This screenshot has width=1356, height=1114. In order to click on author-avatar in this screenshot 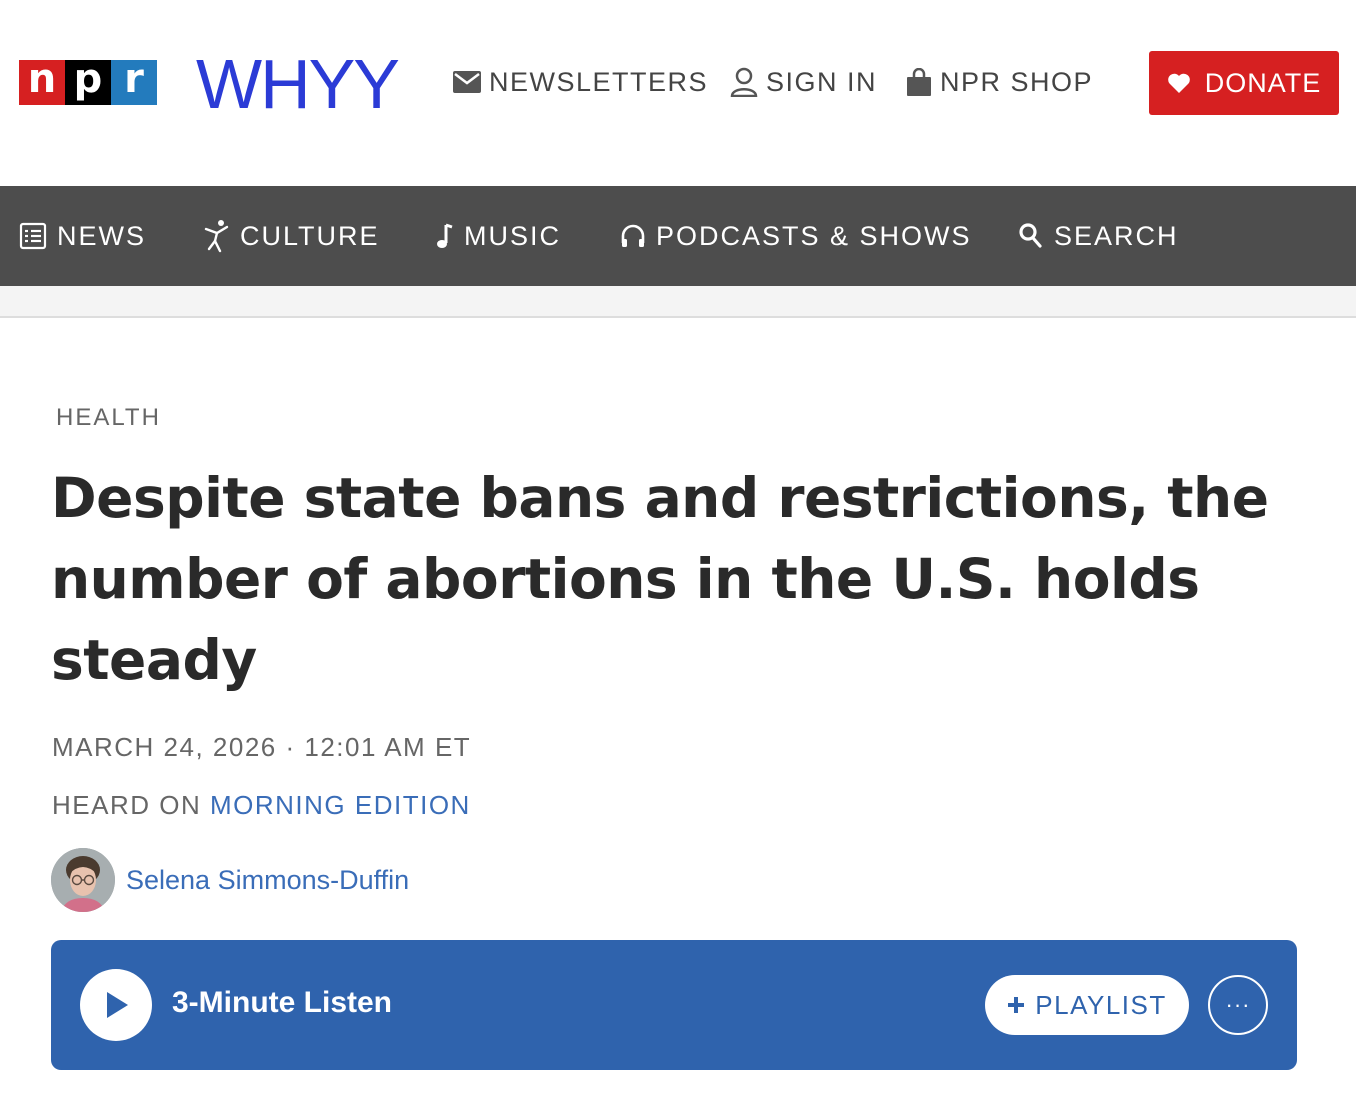, I will do `click(83, 880)`.